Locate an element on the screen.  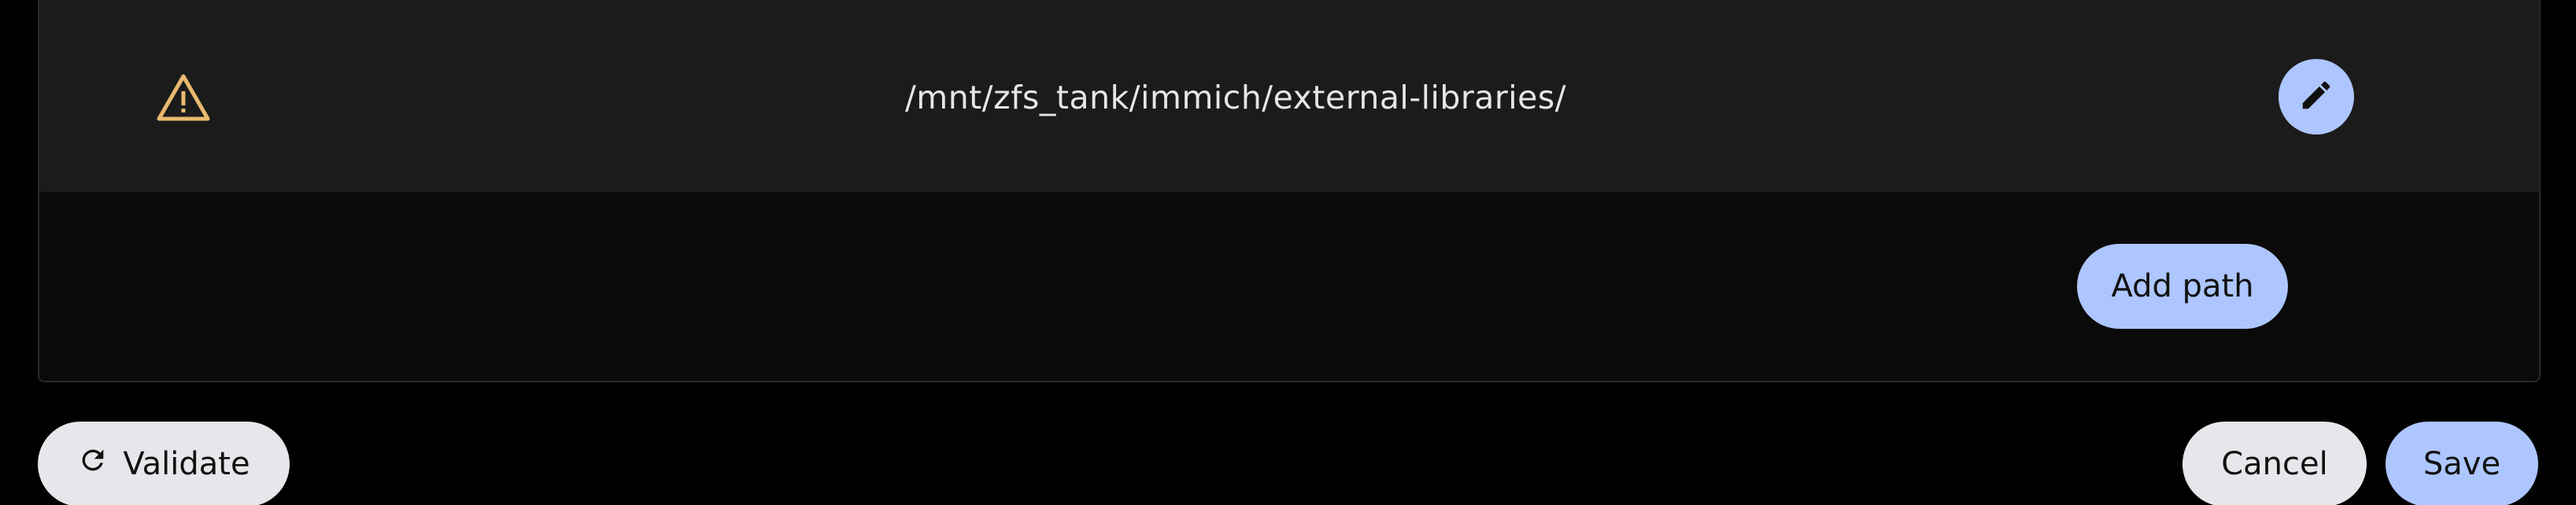
validate-button: Validate is located at coordinates (164, 464).